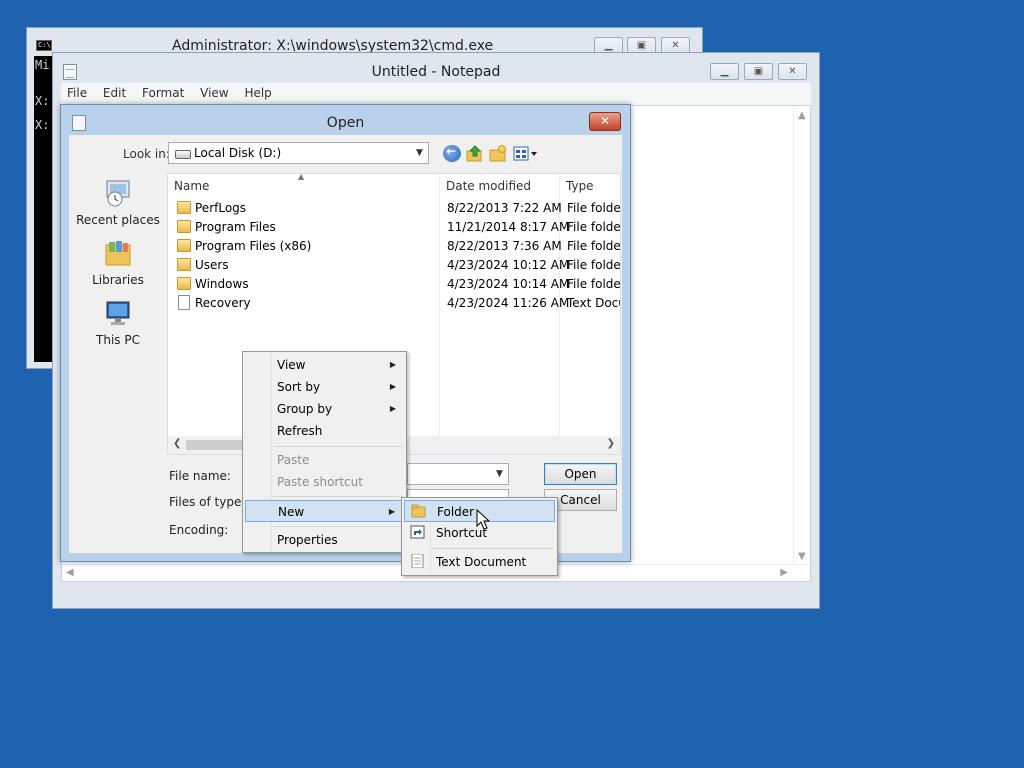 The width and height of the screenshot is (1024, 768). I want to click on file-row: Users 4/23/2024 10:12 AM File folder, so click(394, 265).